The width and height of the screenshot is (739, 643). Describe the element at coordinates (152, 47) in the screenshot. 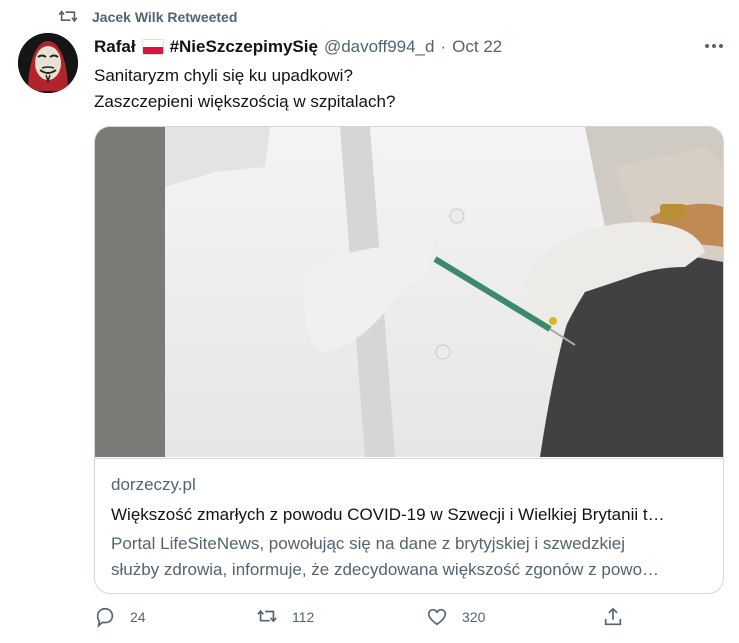

I see `poland-flag-icon` at that location.